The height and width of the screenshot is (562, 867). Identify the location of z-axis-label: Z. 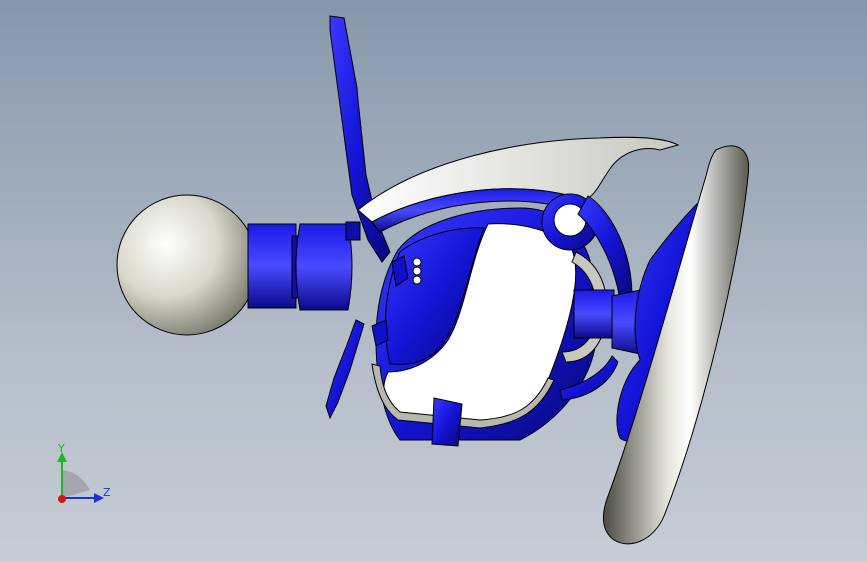
(107, 492).